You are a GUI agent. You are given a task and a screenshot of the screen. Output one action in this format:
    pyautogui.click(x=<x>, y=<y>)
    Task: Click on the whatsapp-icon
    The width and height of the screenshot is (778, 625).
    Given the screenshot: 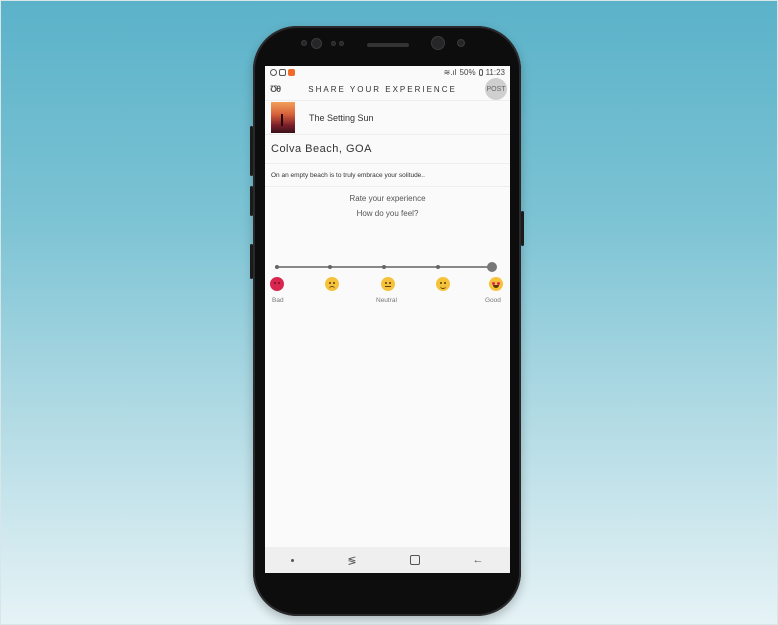 What is the action you would take?
    pyautogui.click(x=273, y=72)
    